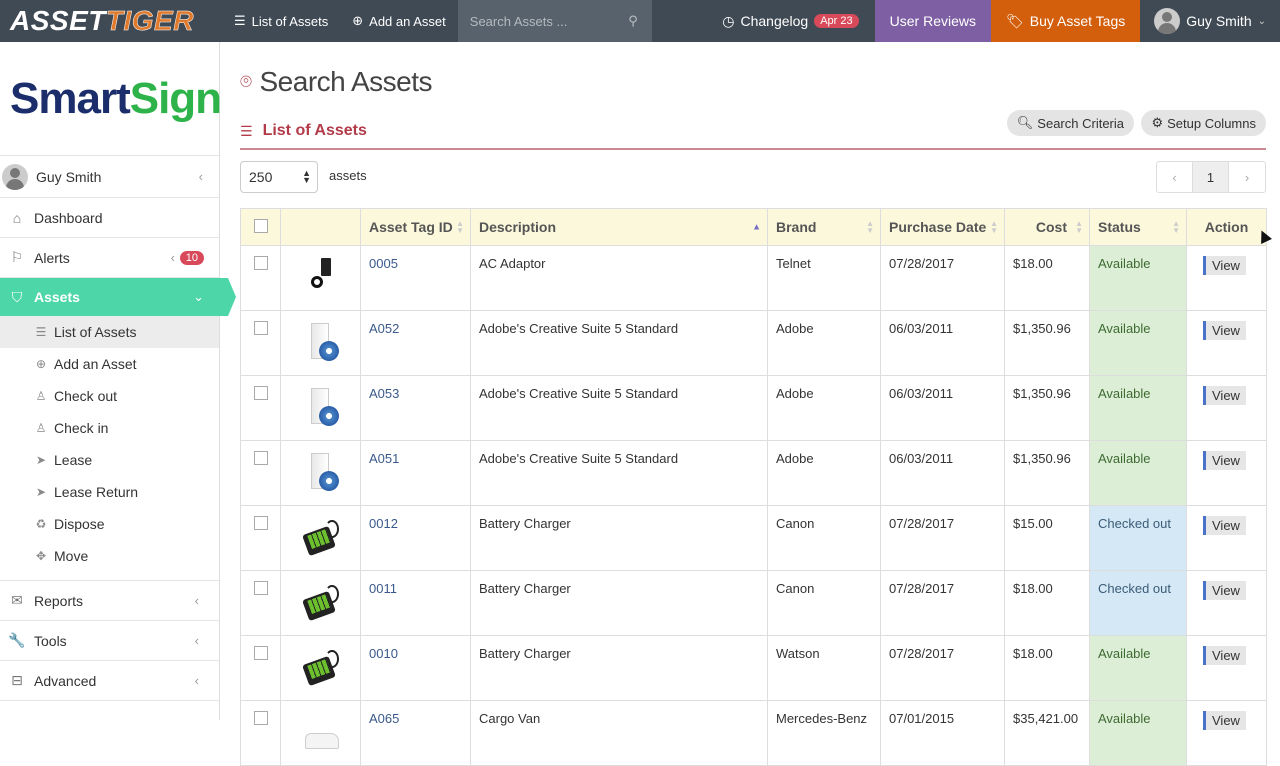 Image resolution: width=1280 pixels, height=766 pixels. Describe the element at coordinates (1138, 227) in the screenshot. I see `header-status: Status ▲ ▼` at that location.